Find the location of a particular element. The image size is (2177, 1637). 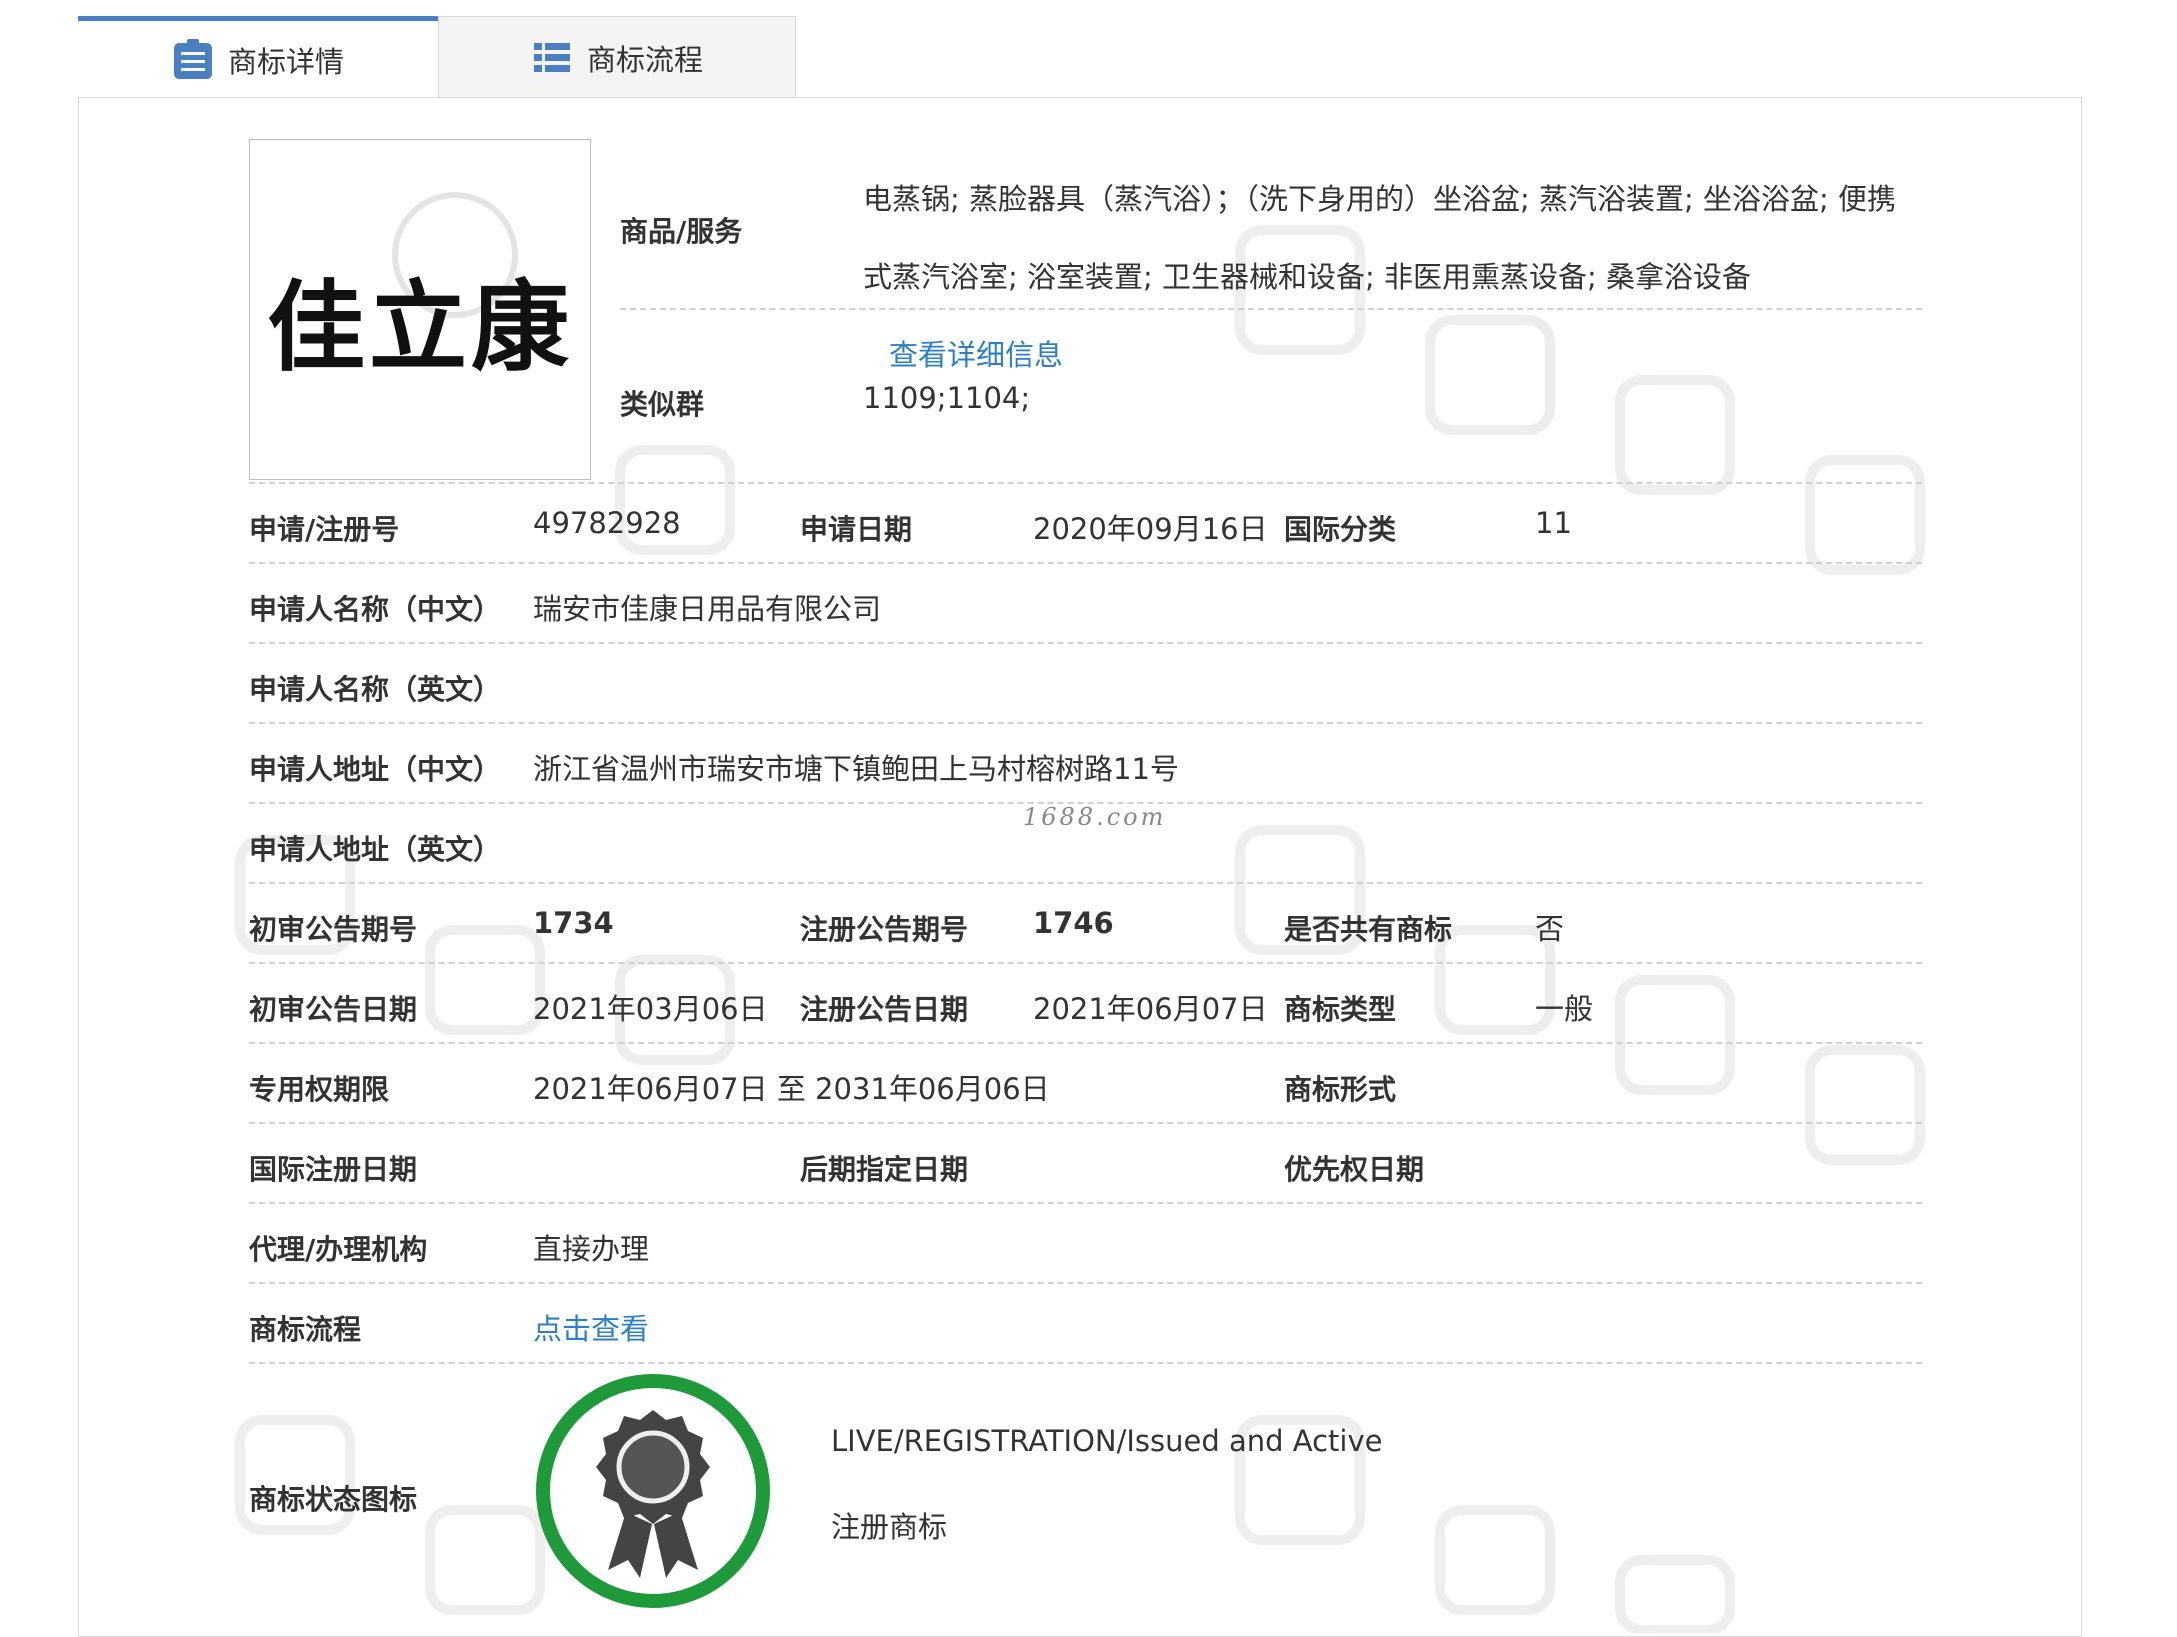

similar-group-value: 1109;1104; is located at coordinates (947, 398).